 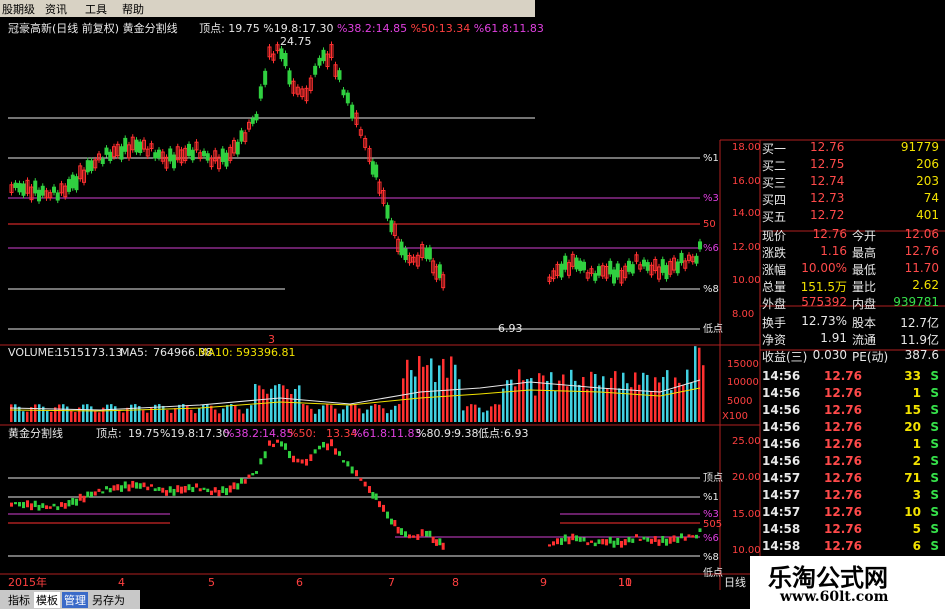 What do you see at coordinates (108, 600) in the screenshot?
I see `tab-save-as: 另存为` at bounding box center [108, 600].